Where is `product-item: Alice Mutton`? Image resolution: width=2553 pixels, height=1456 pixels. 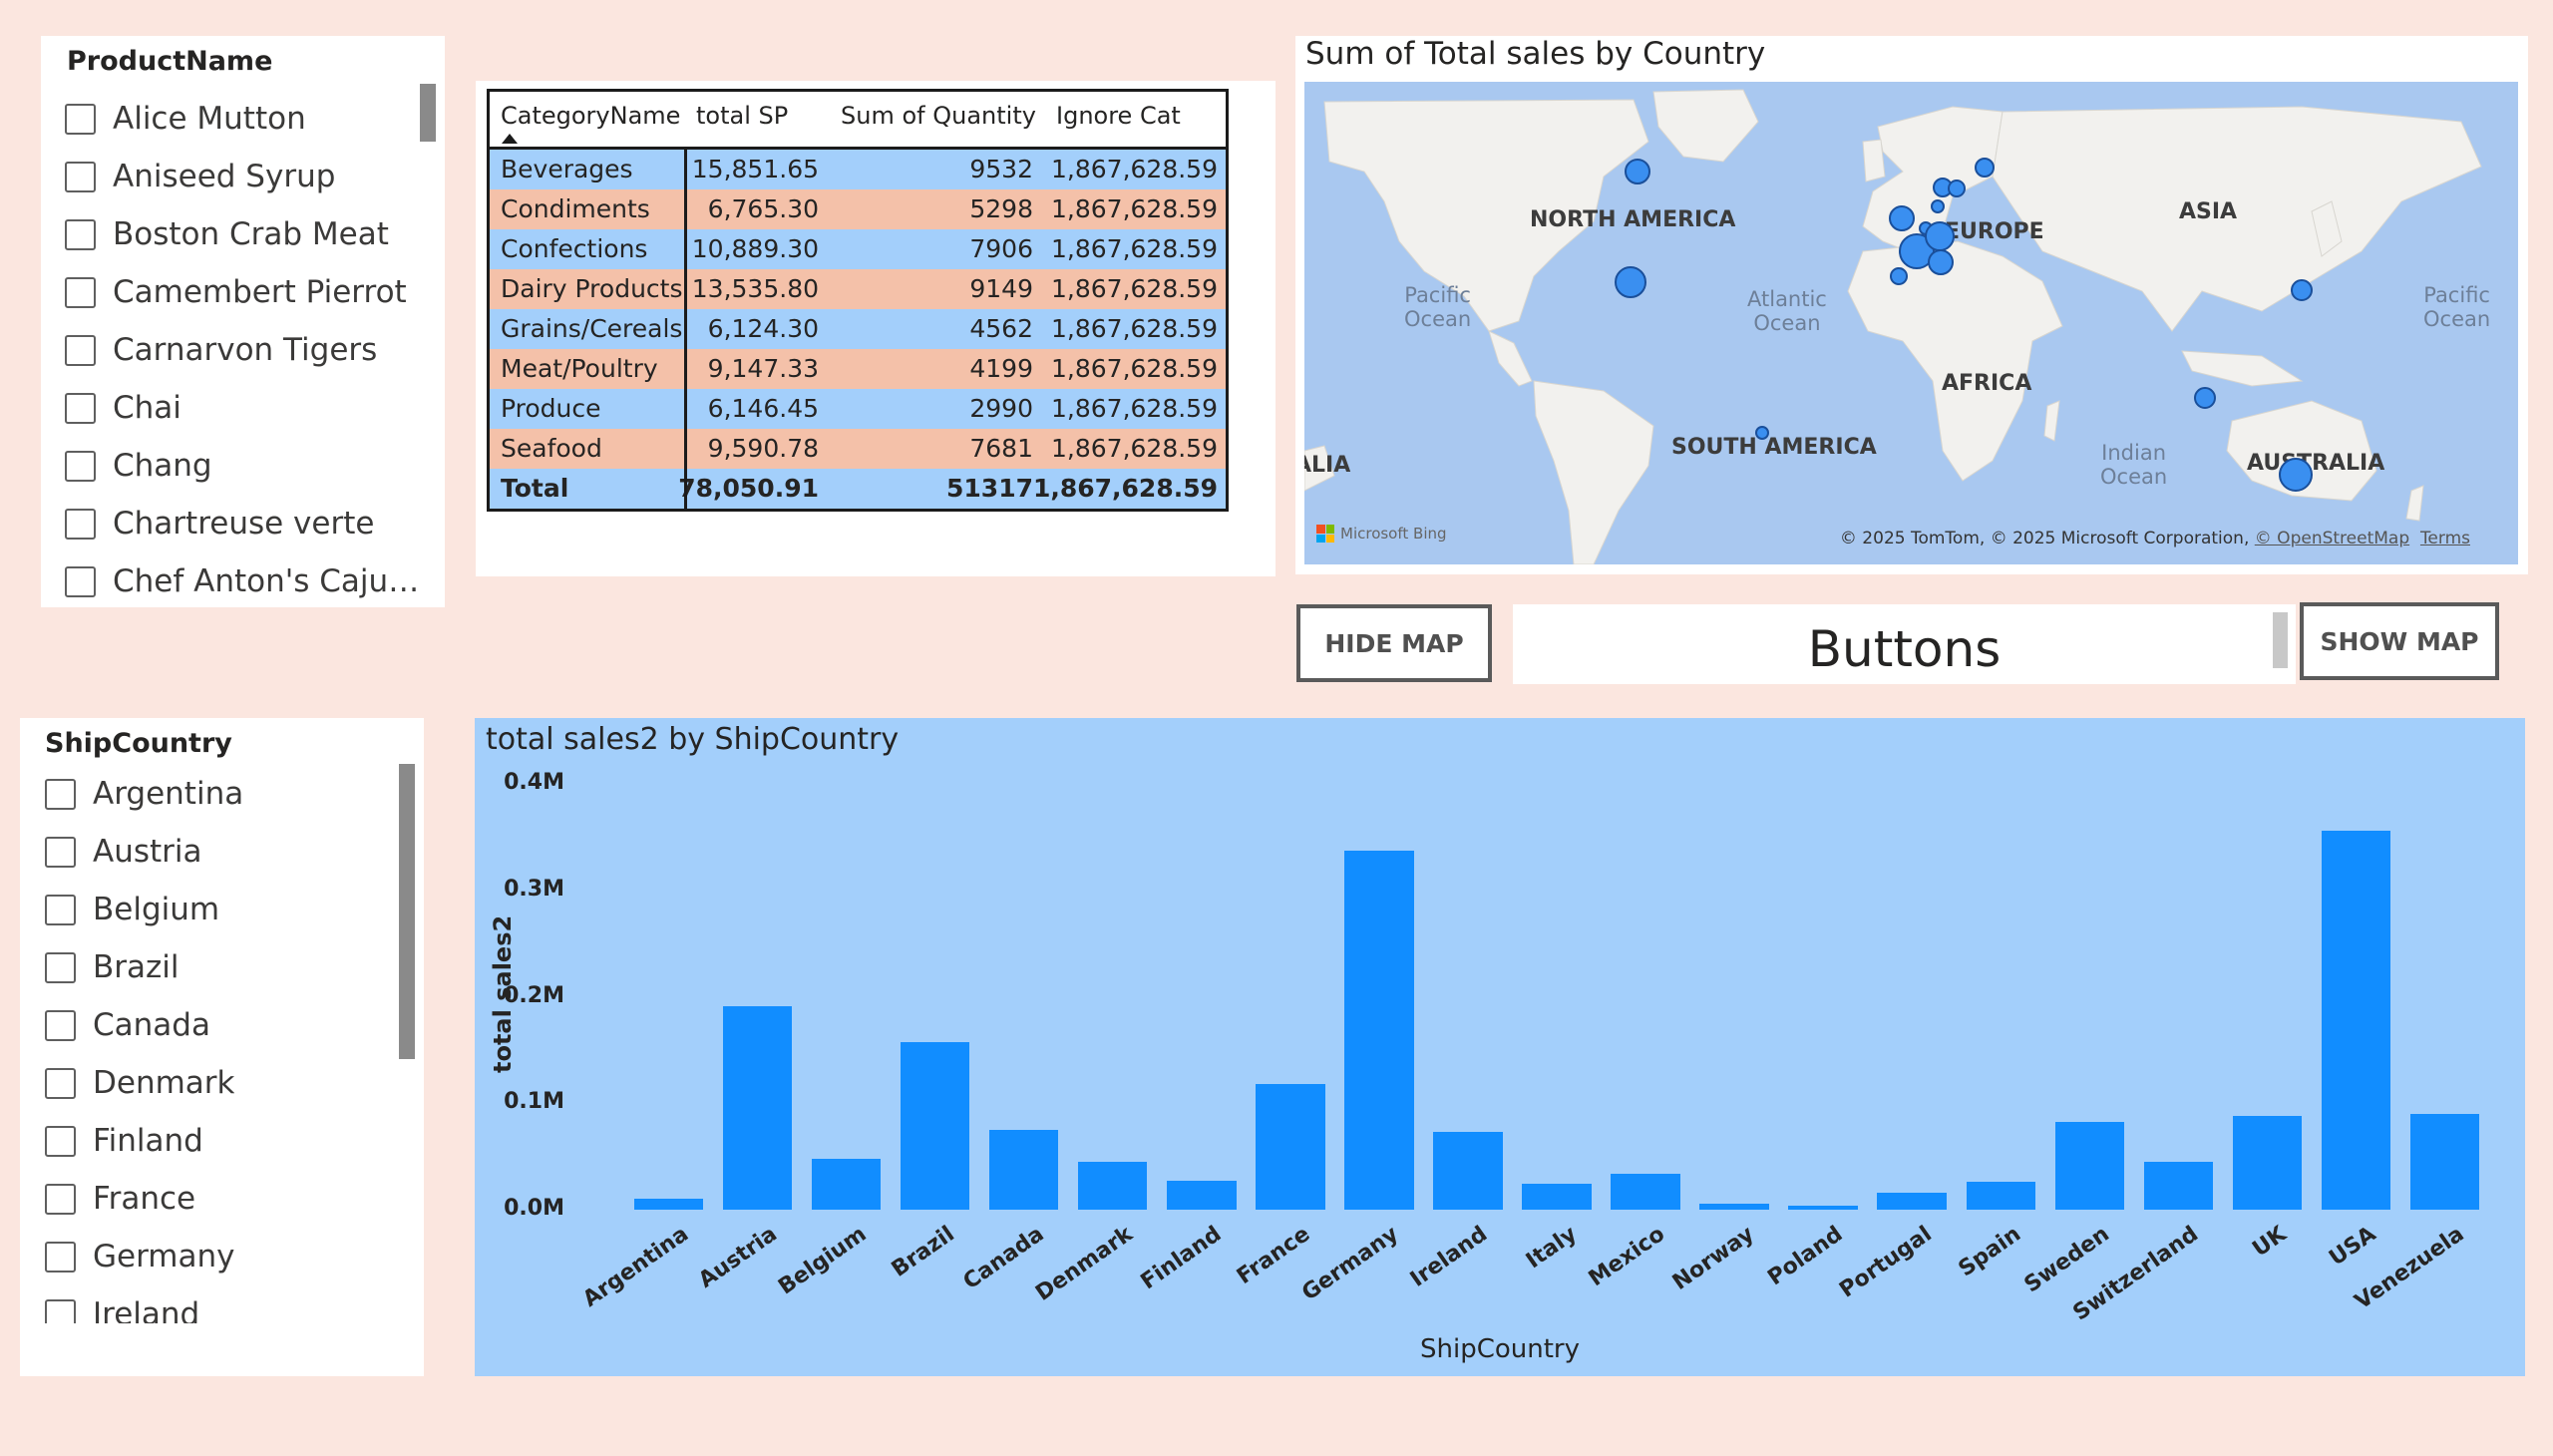 product-item: Alice Mutton is located at coordinates (243, 119).